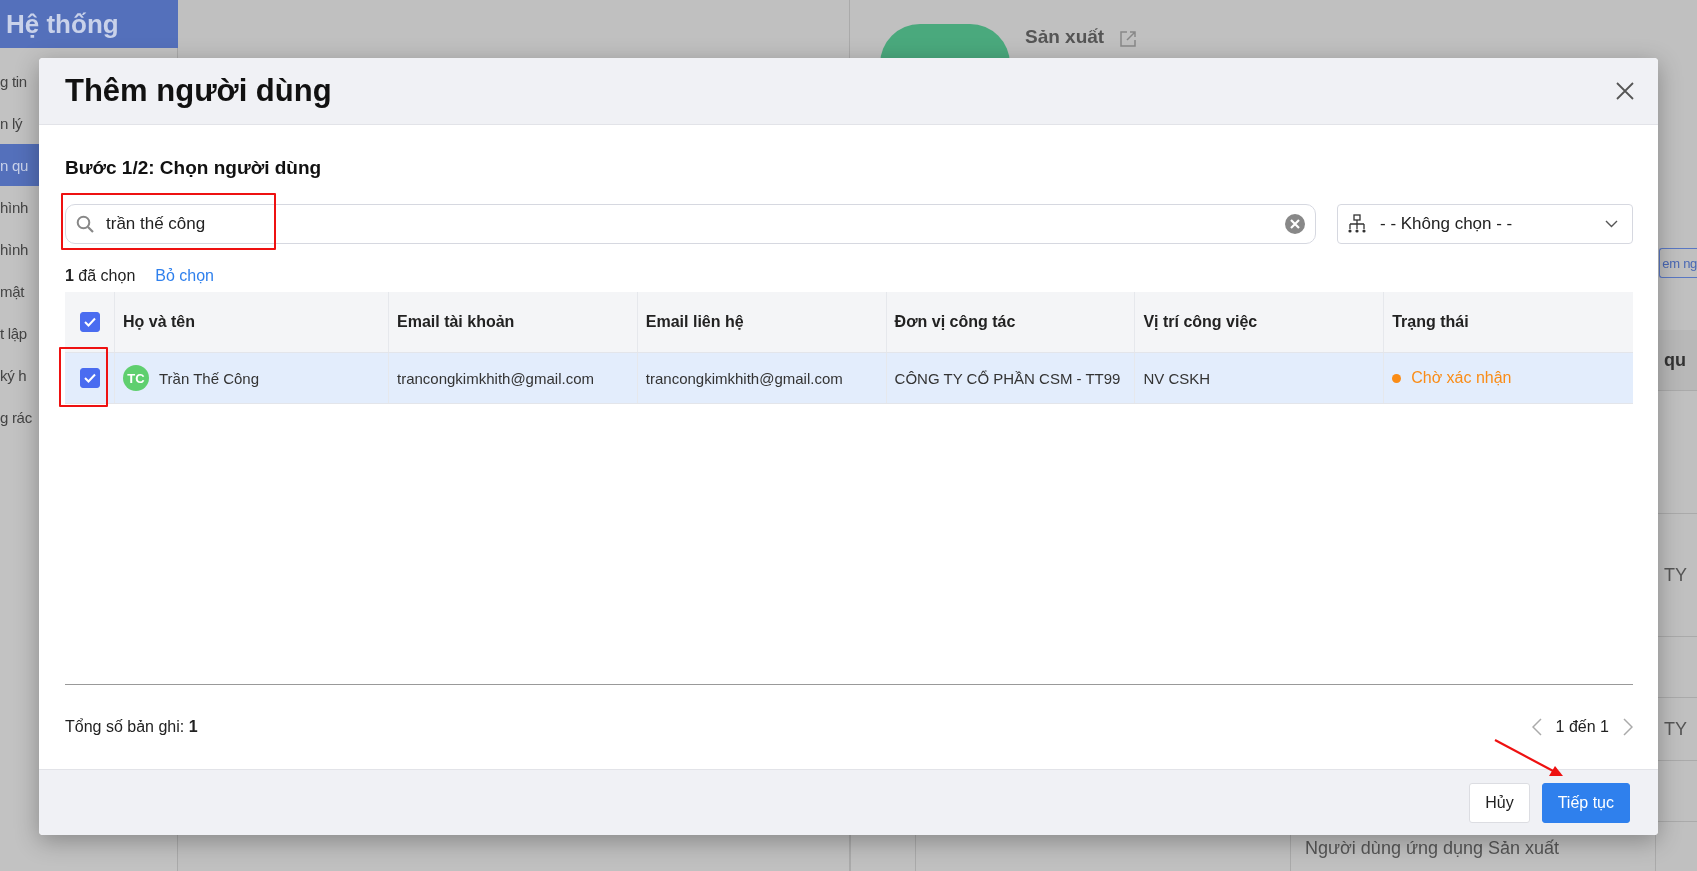 The image size is (1697, 871). Describe the element at coordinates (1628, 727) in the screenshot. I see `next-page-button` at that location.